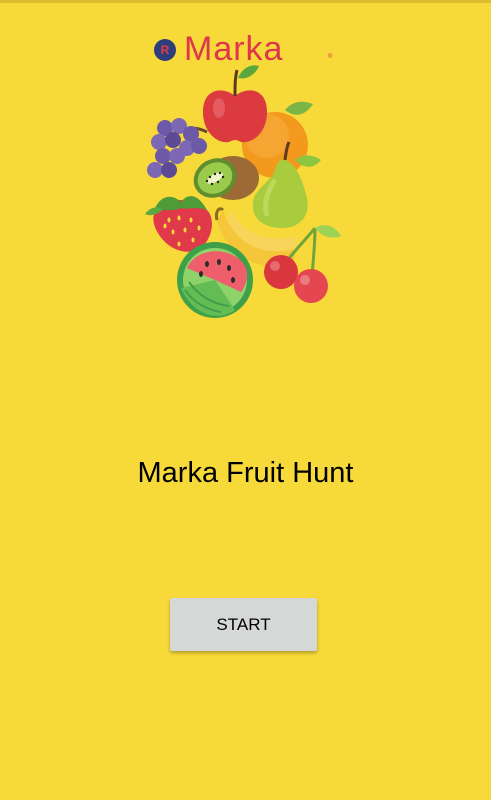  Describe the element at coordinates (245, 473) in the screenshot. I see `game-title: Marka Fruit Hunt` at that location.